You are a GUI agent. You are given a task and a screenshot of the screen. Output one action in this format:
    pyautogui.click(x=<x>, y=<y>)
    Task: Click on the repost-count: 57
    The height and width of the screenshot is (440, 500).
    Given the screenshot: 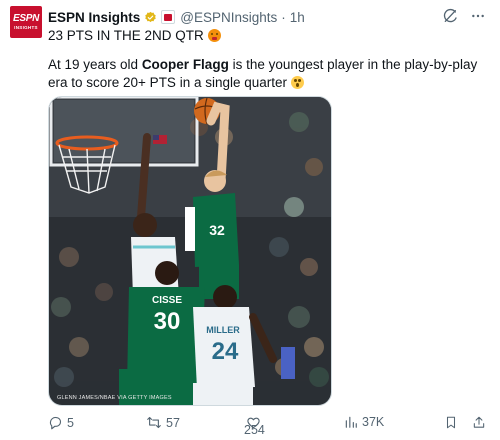 What is the action you would take?
    pyautogui.click(x=173, y=422)
    